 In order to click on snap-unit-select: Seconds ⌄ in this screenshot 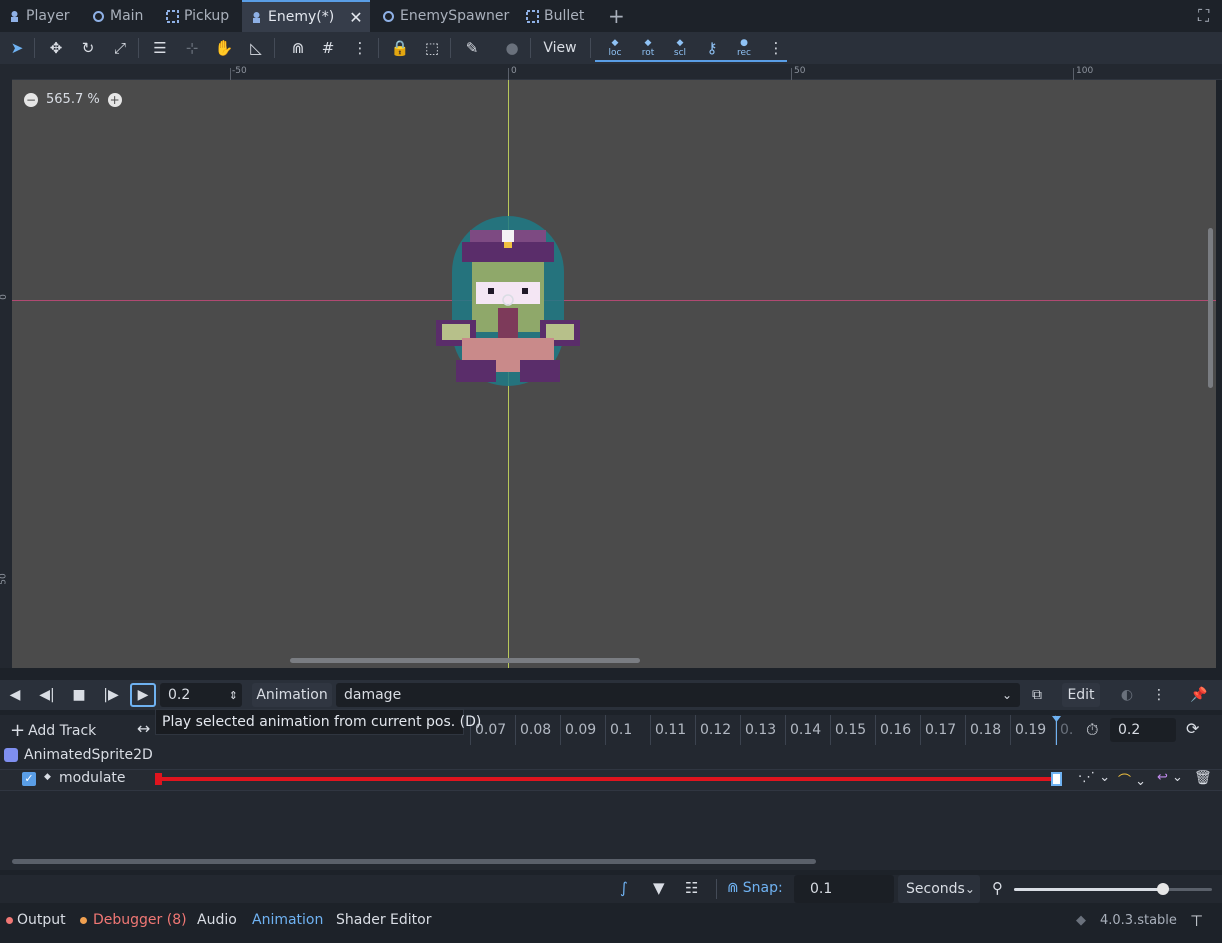, I will do `click(939, 889)`.